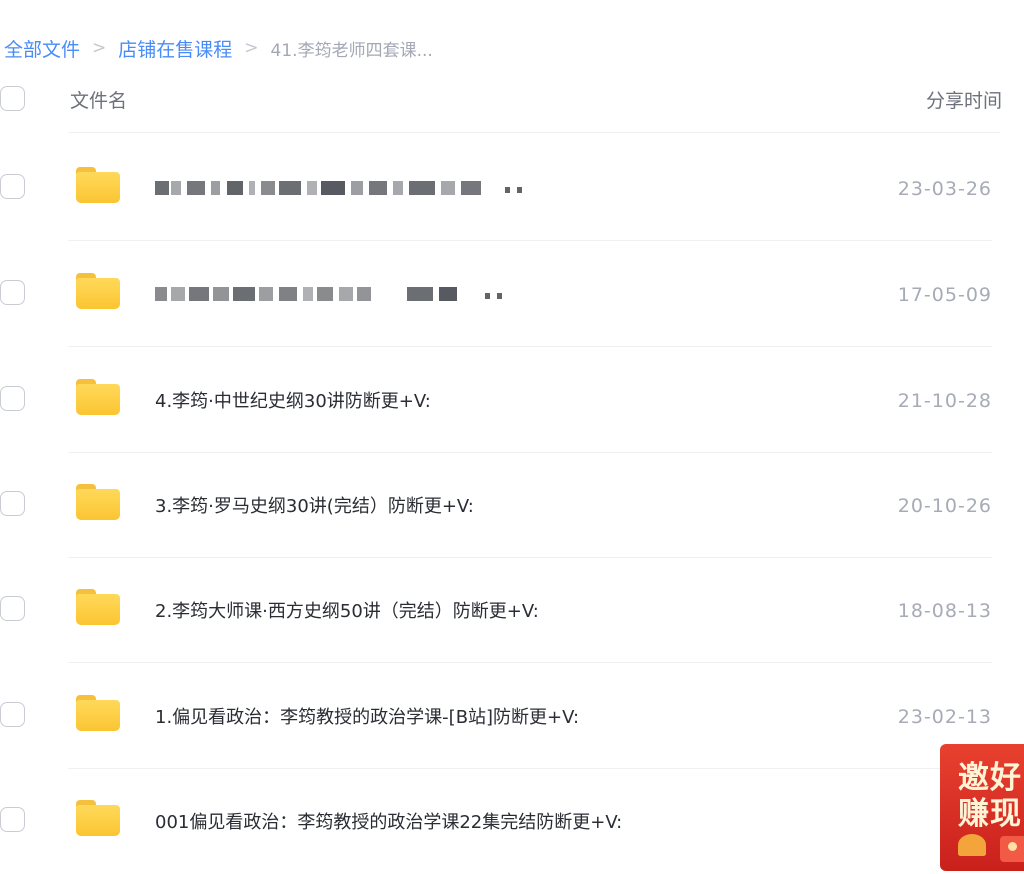  Describe the element at coordinates (944, 189) in the screenshot. I see `share-time: 23-03-26` at that location.